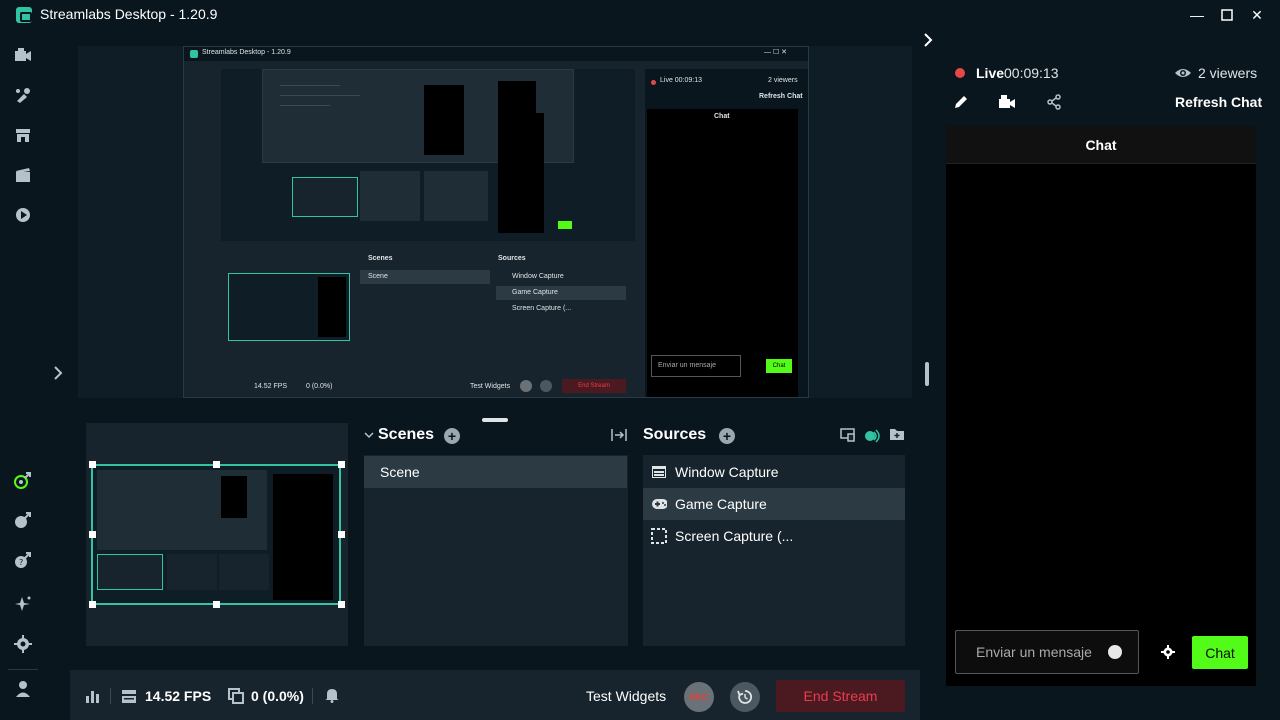 This screenshot has width=1280, height=720. I want to click on selected-source-preview, so click(216, 534).